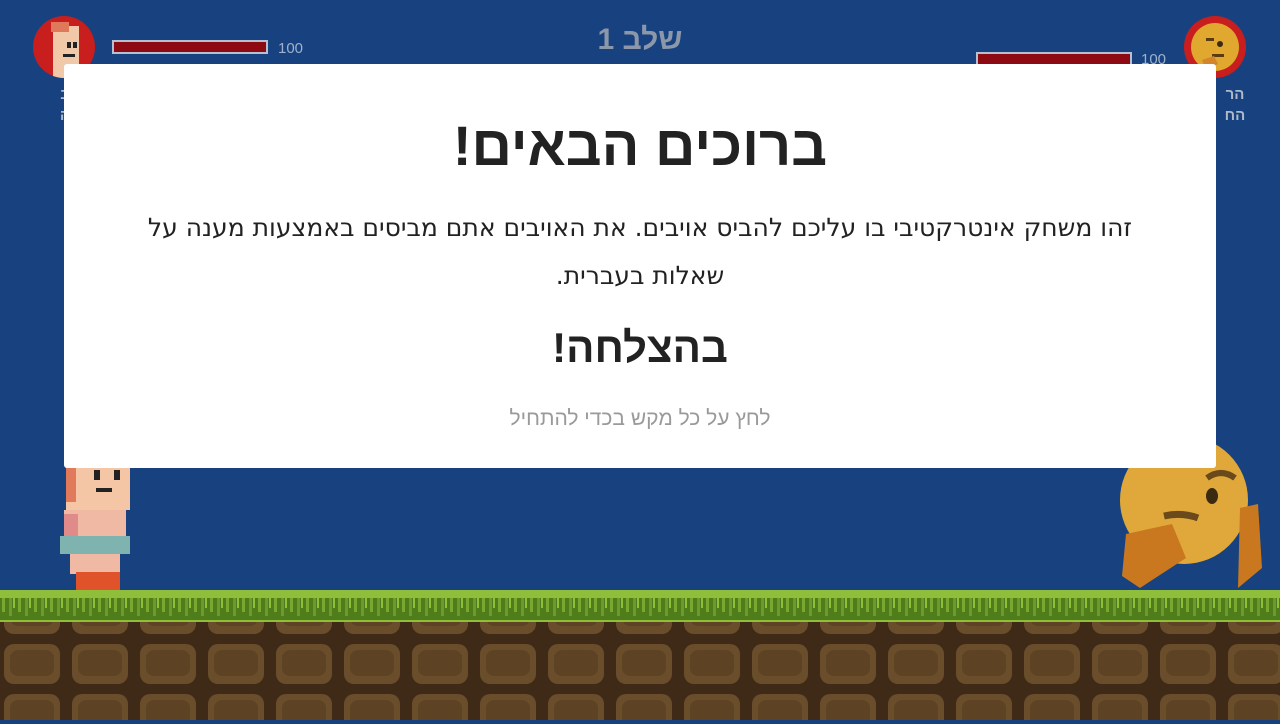 The width and height of the screenshot is (1280, 724). What do you see at coordinates (96, 526) in the screenshot?
I see `player-character` at bounding box center [96, 526].